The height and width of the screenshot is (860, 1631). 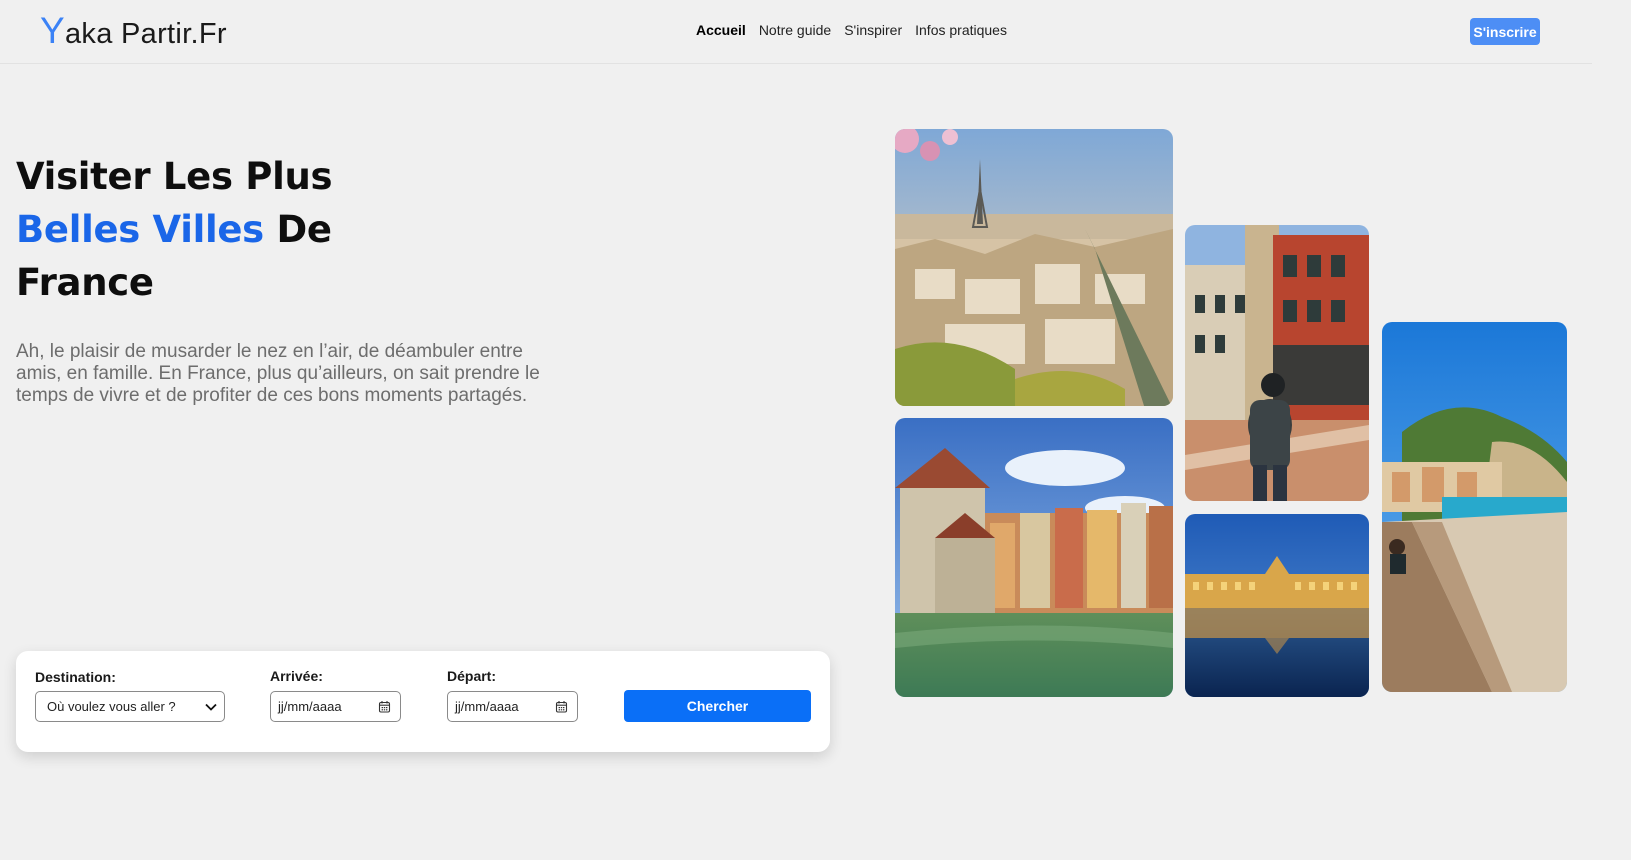 I want to click on destination-select-value: Où voulez vous aller ?, so click(x=111, y=706).